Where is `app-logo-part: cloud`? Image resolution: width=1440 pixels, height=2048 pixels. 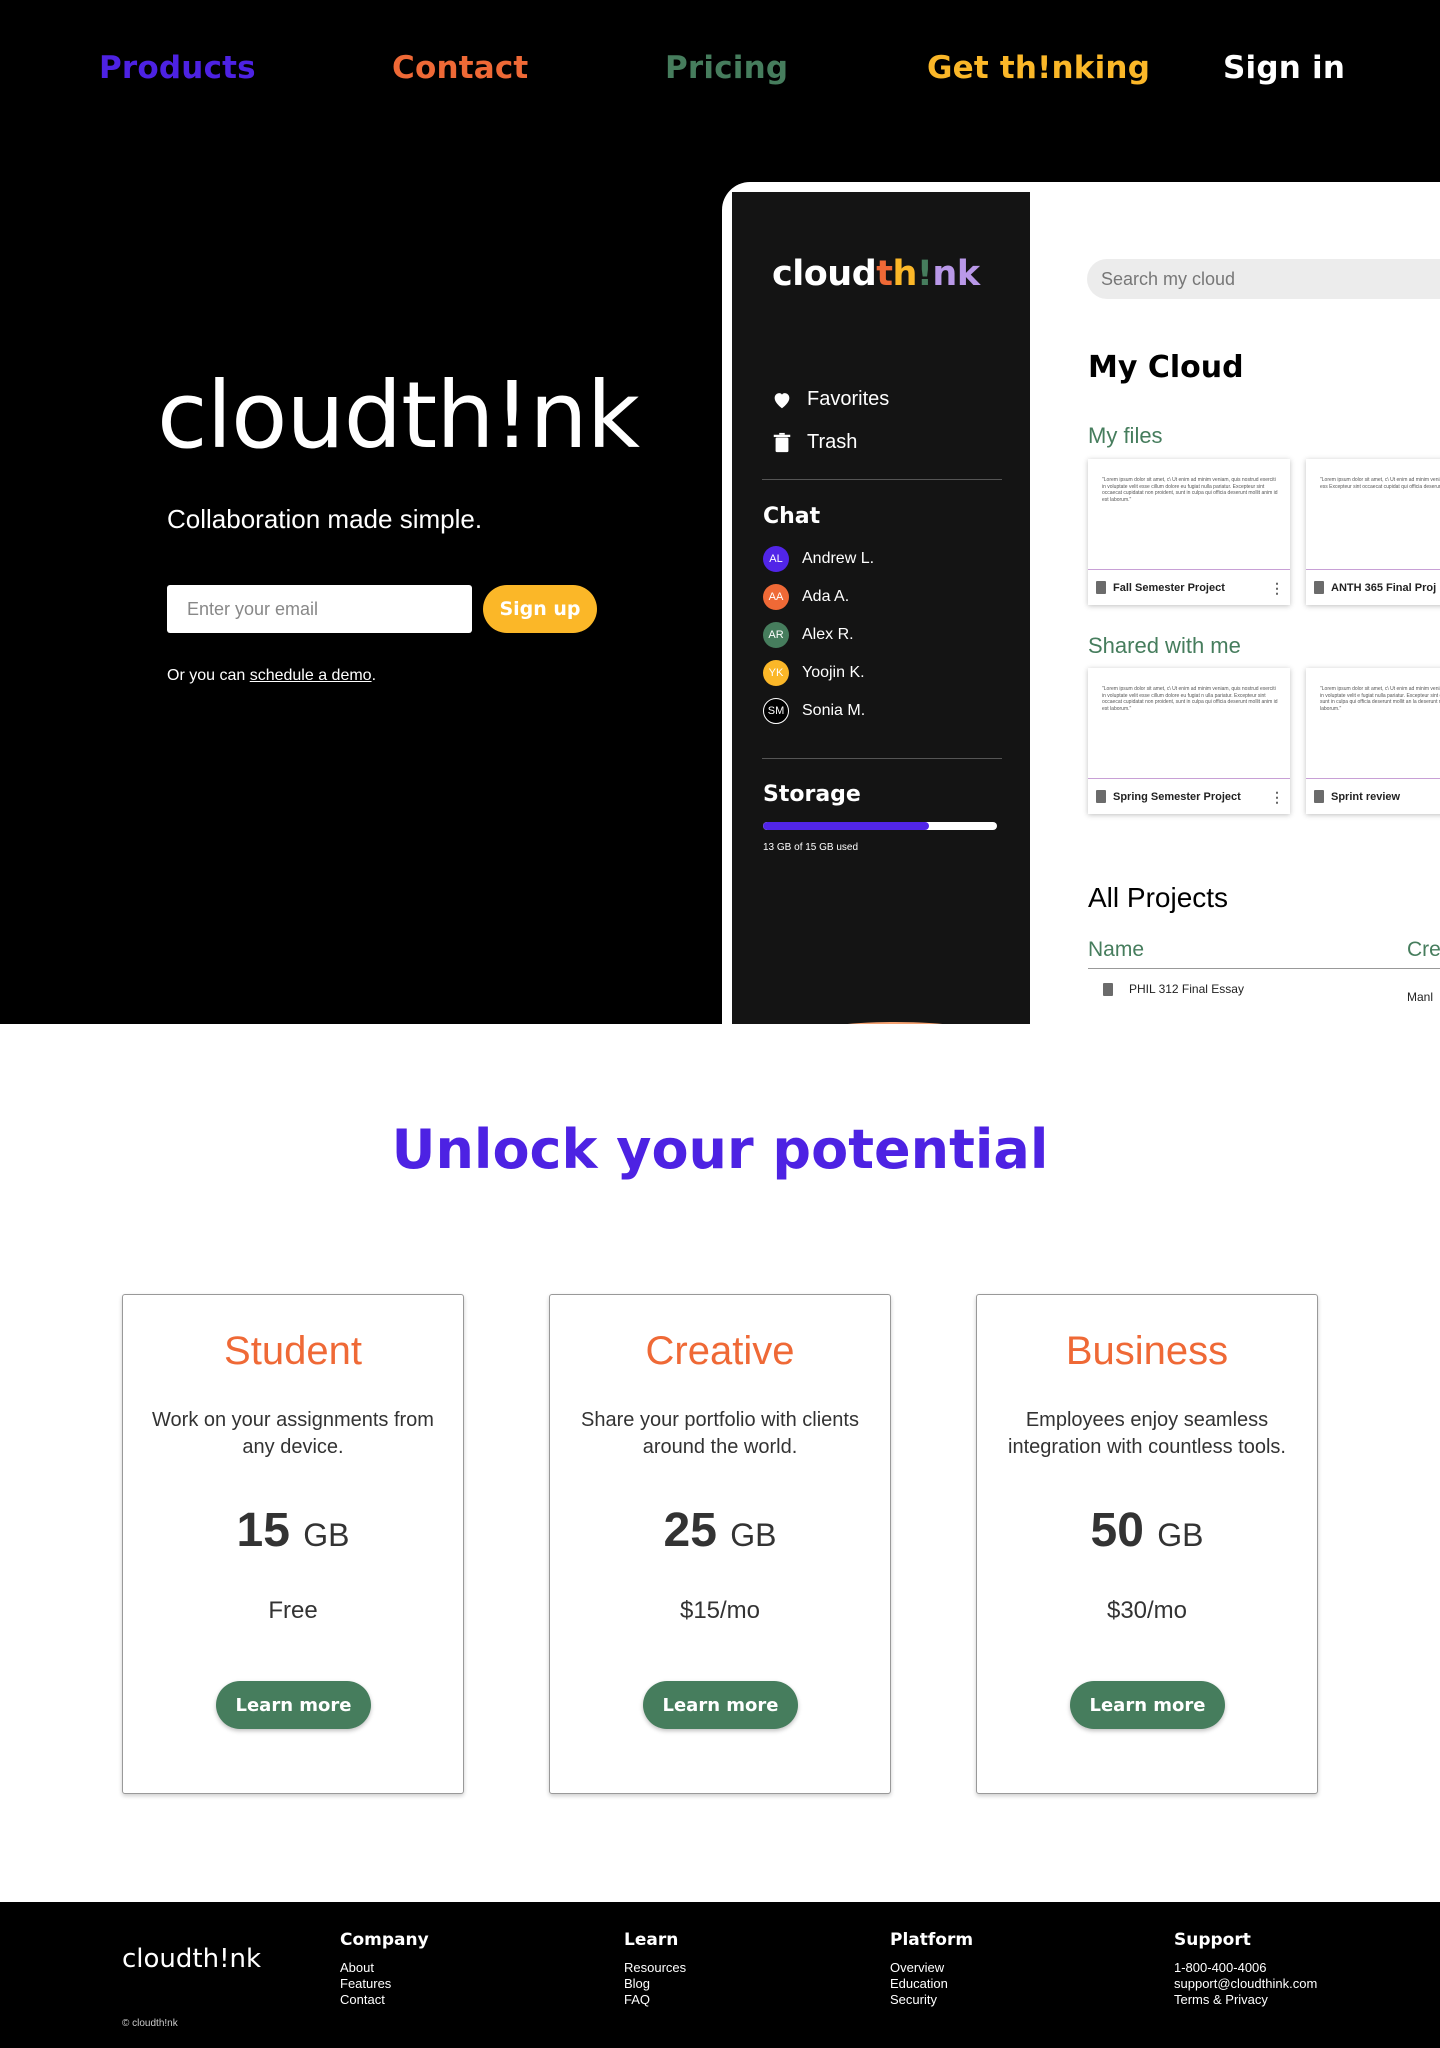
app-logo-part: cloud is located at coordinates (824, 274).